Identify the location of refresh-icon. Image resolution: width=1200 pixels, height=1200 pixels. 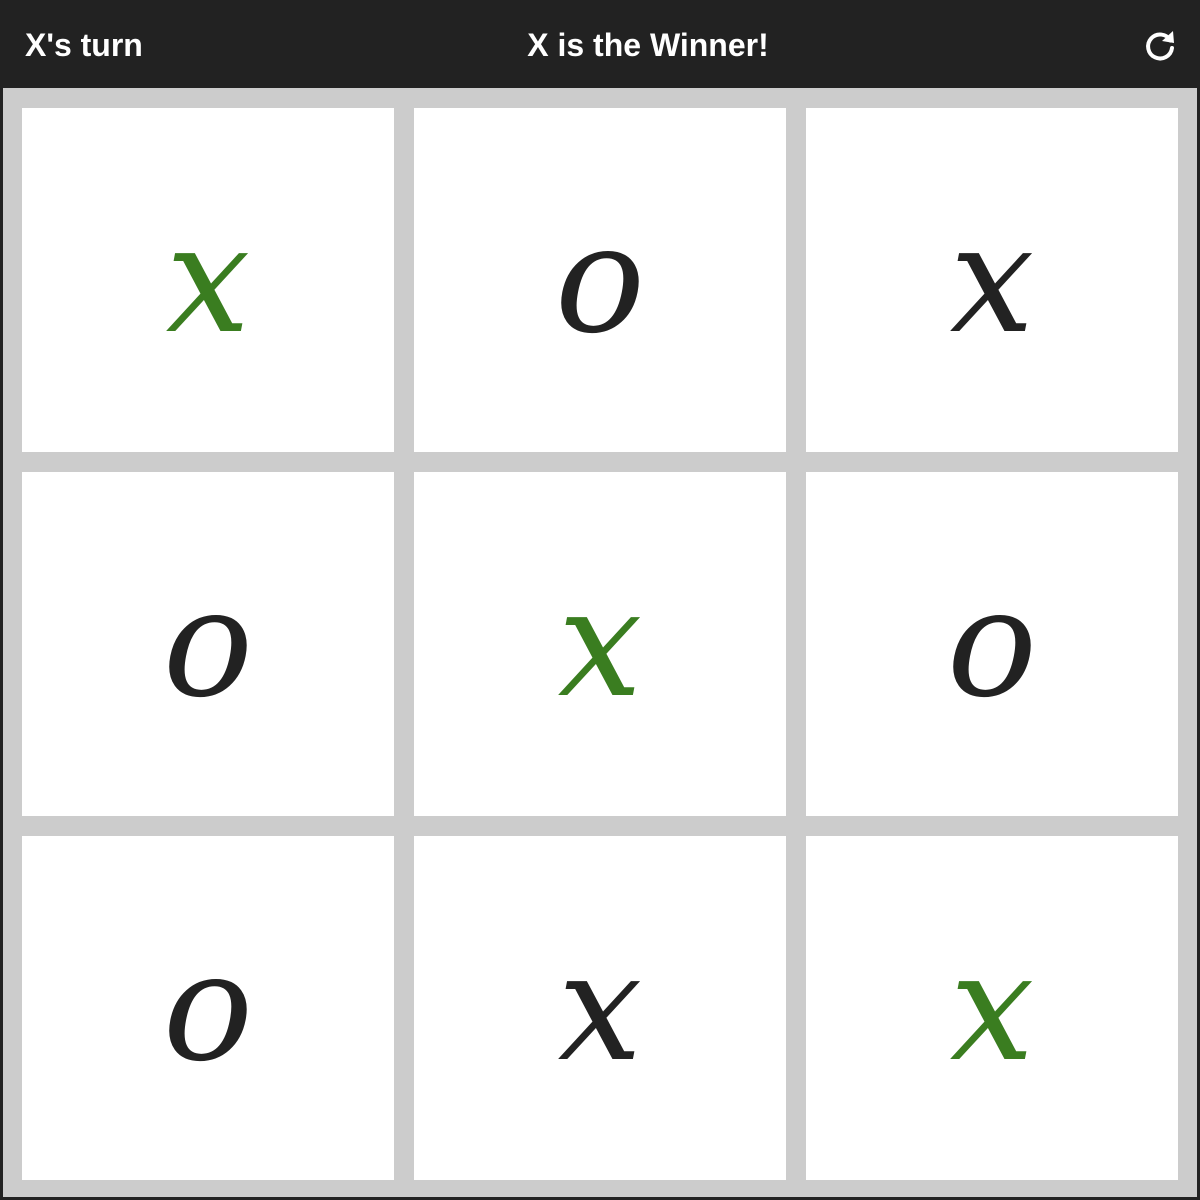
(1160, 46).